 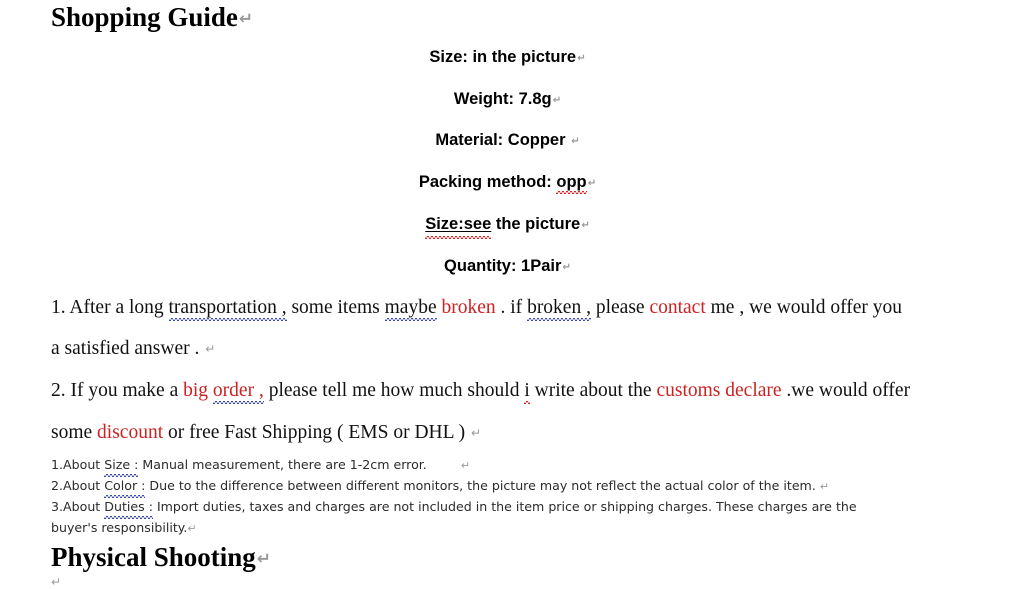 What do you see at coordinates (536, 224) in the screenshot?
I see `spec-value: the picture` at bounding box center [536, 224].